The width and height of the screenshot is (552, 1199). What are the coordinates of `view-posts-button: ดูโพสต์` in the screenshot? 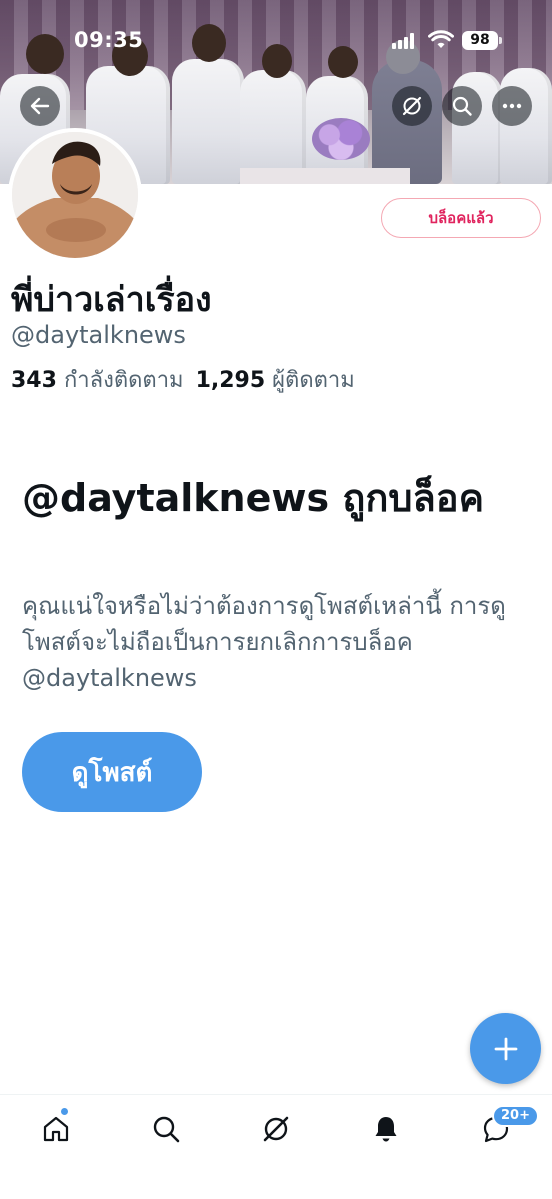 It's located at (112, 772).